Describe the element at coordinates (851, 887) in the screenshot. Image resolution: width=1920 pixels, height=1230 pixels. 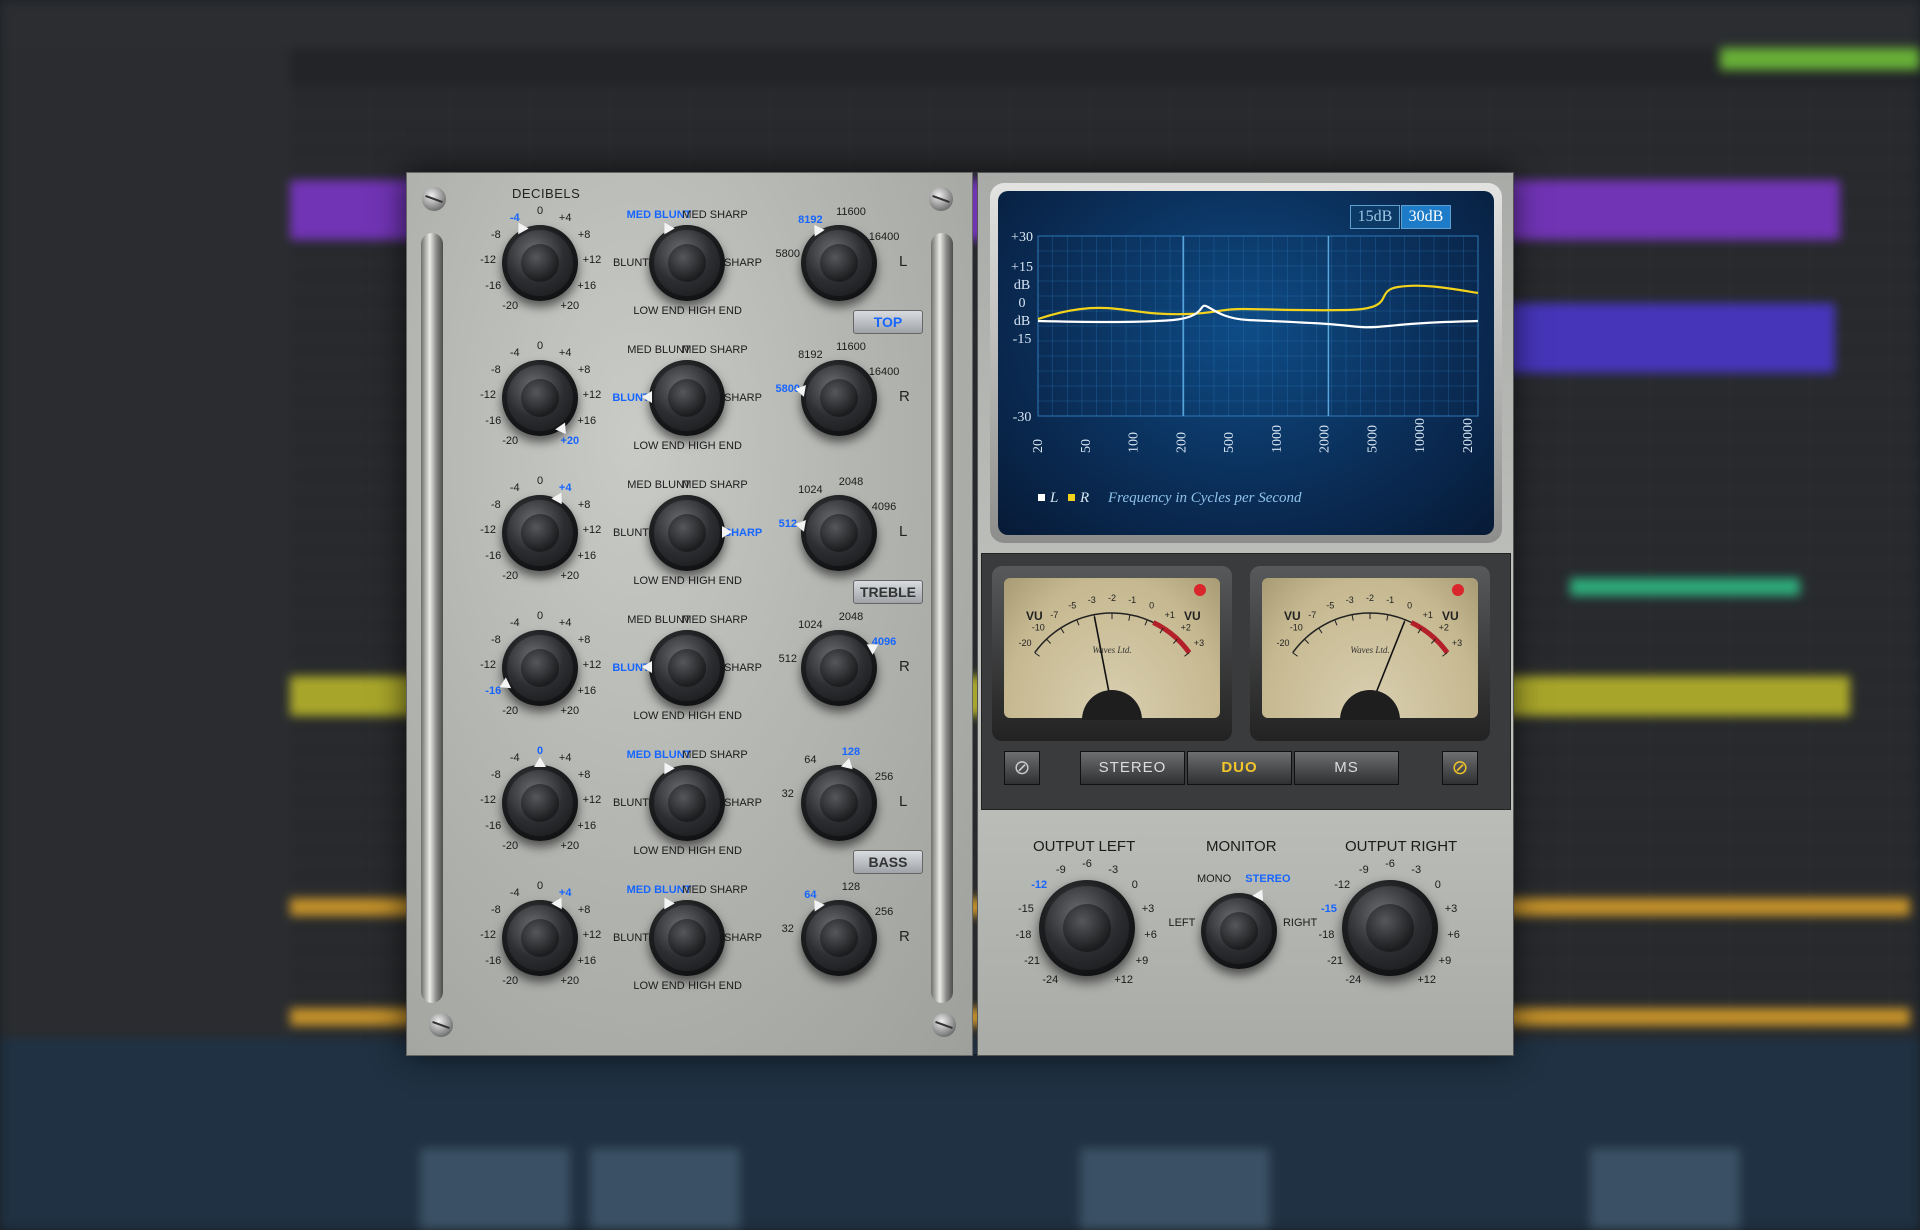
I see `freq-scale-label: 128` at that location.